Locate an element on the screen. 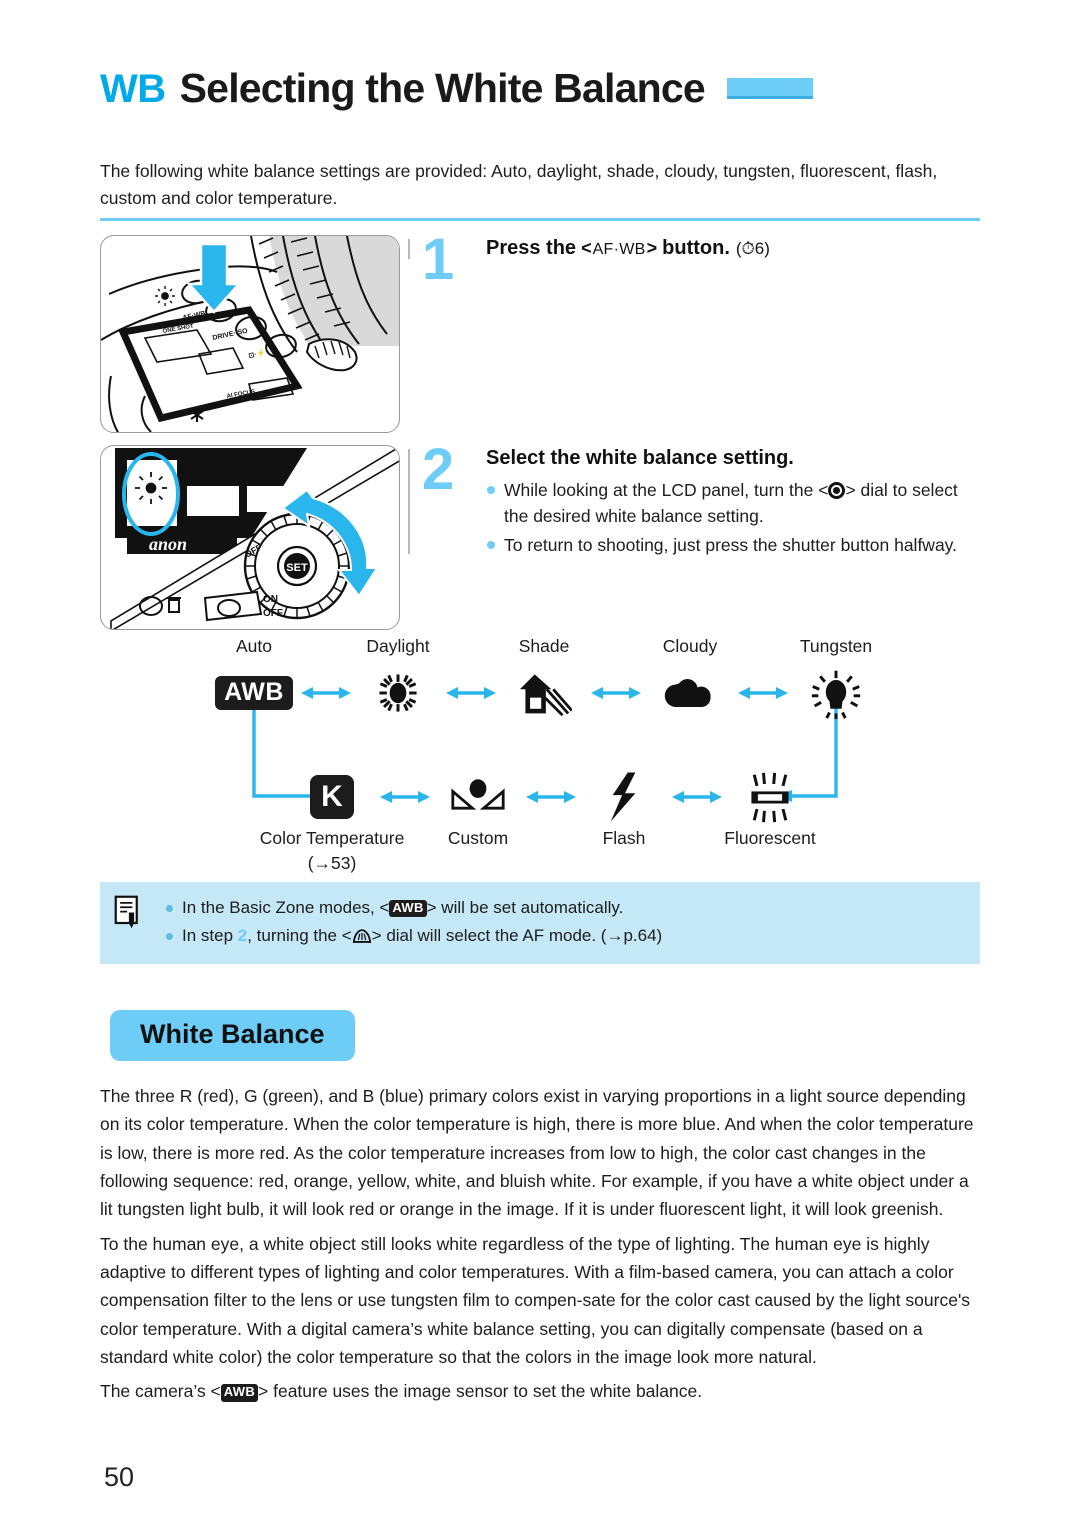 This screenshot has width=1080, height=1529. cloud-cloudy-icon is located at coordinates (690, 693).